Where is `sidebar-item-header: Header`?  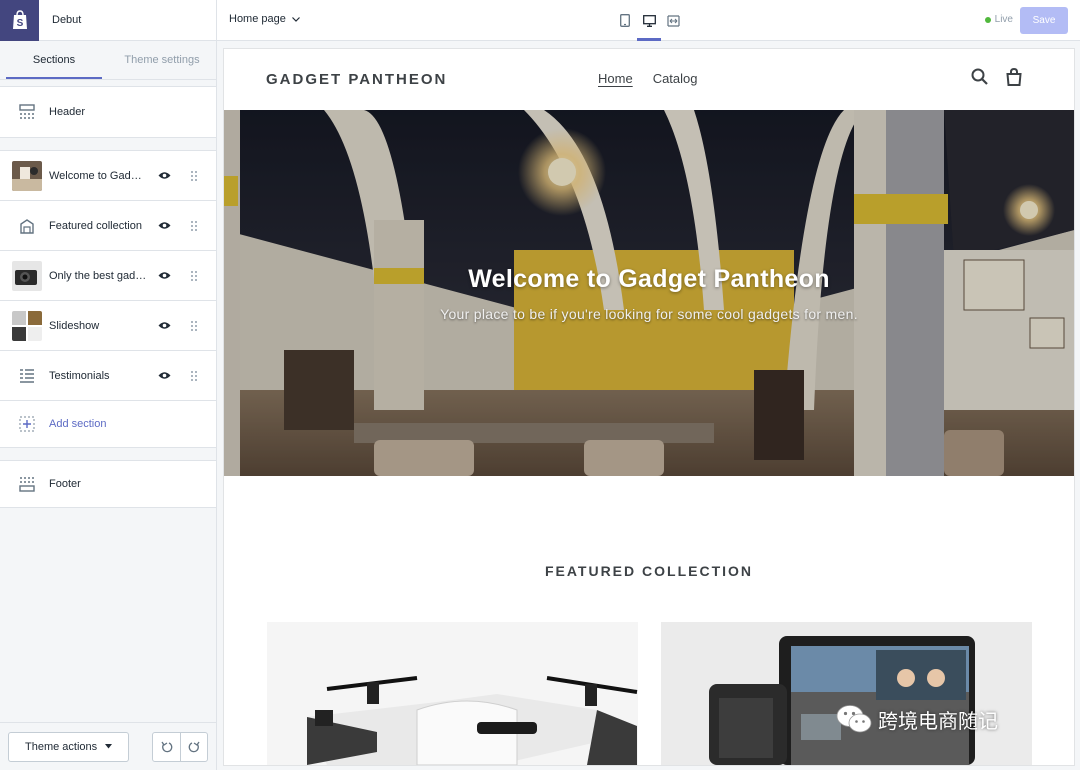
sidebar-item-header: Header is located at coordinates (108, 112).